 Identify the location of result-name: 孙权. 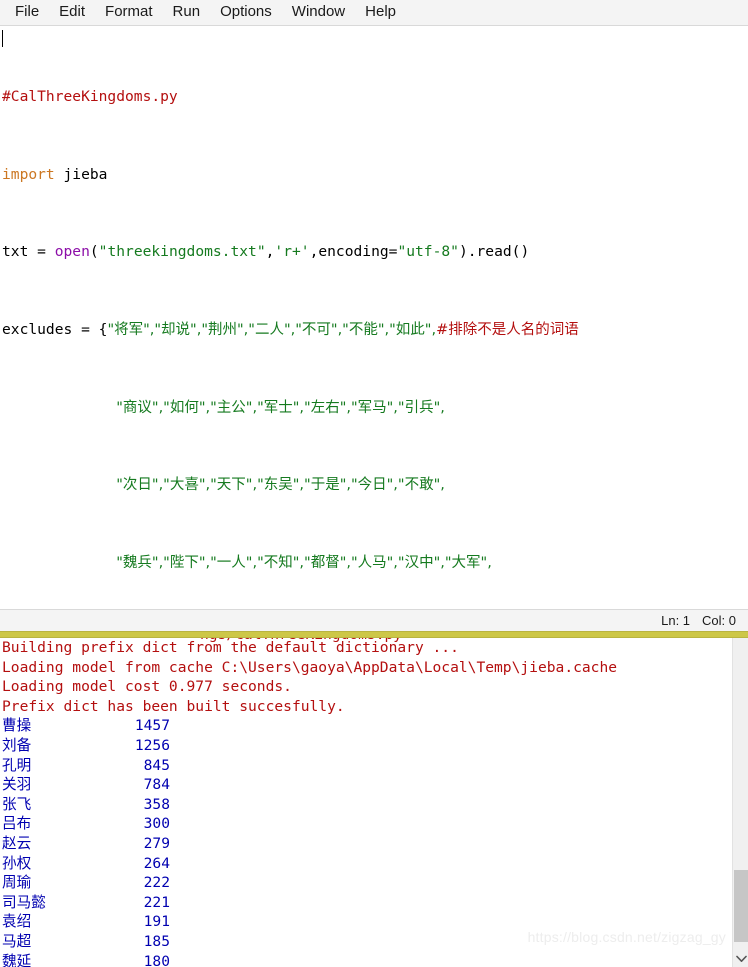
(17, 863).